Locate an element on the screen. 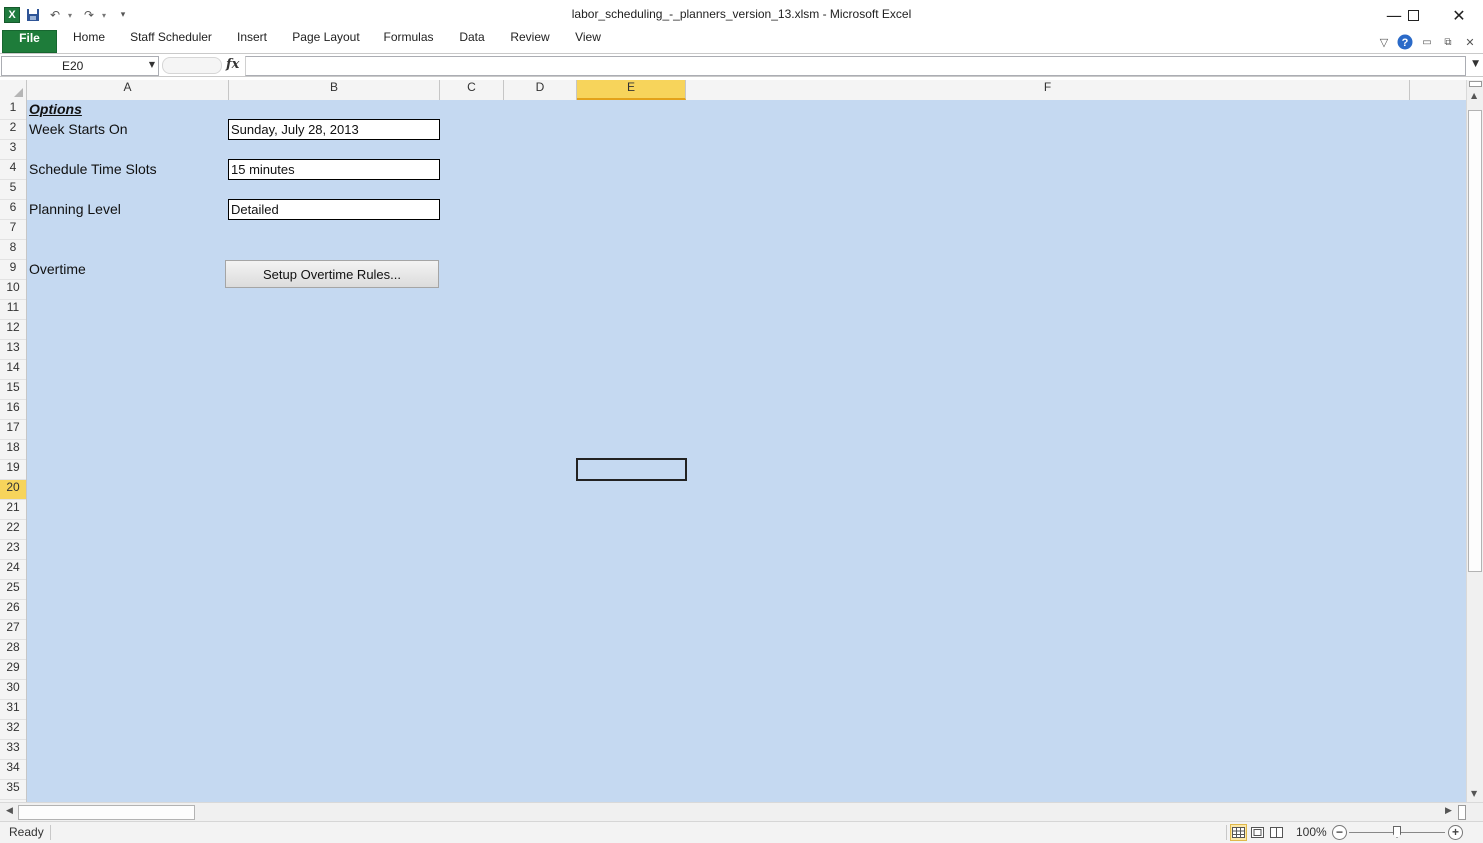  column-header-b: B is located at coordinates (334, 90).